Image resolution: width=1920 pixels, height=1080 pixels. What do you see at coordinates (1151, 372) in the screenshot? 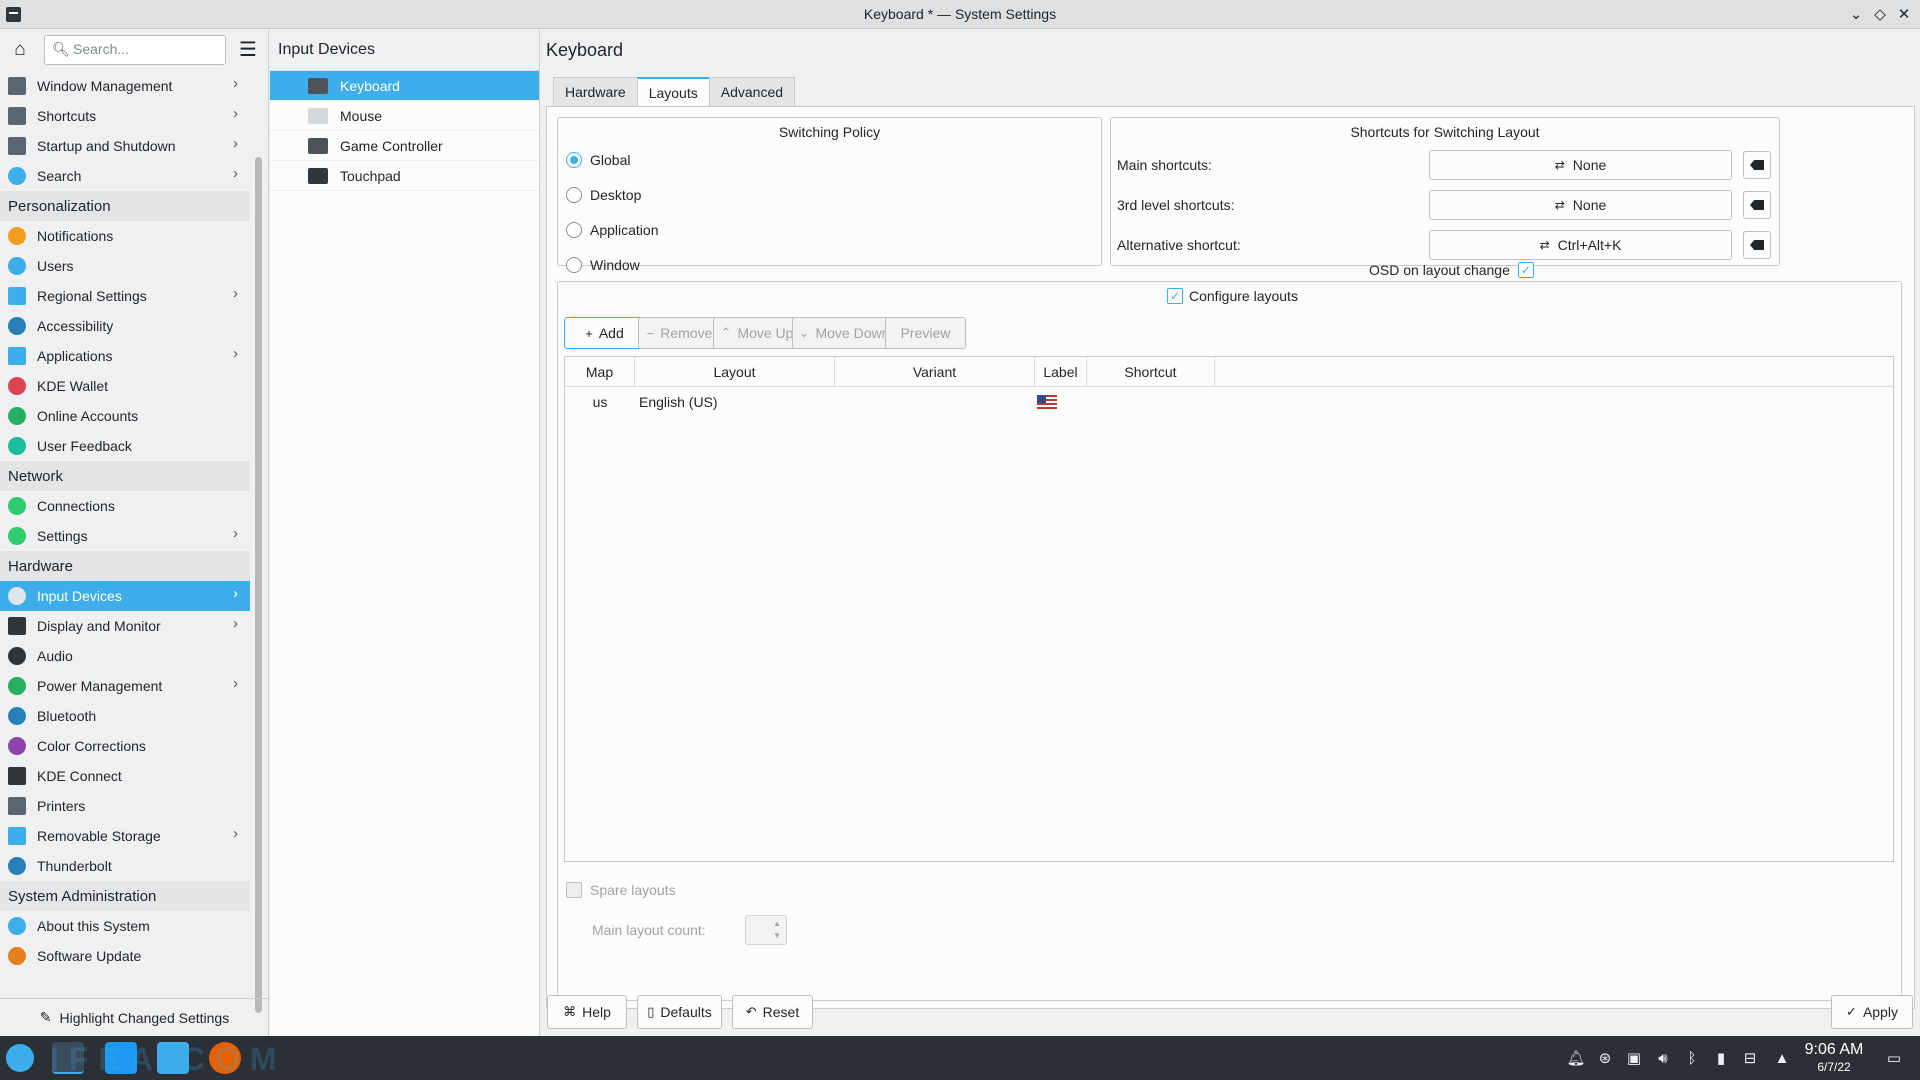
I see `column-shortcut: Shortcut` at bounding box center [1151, 372].